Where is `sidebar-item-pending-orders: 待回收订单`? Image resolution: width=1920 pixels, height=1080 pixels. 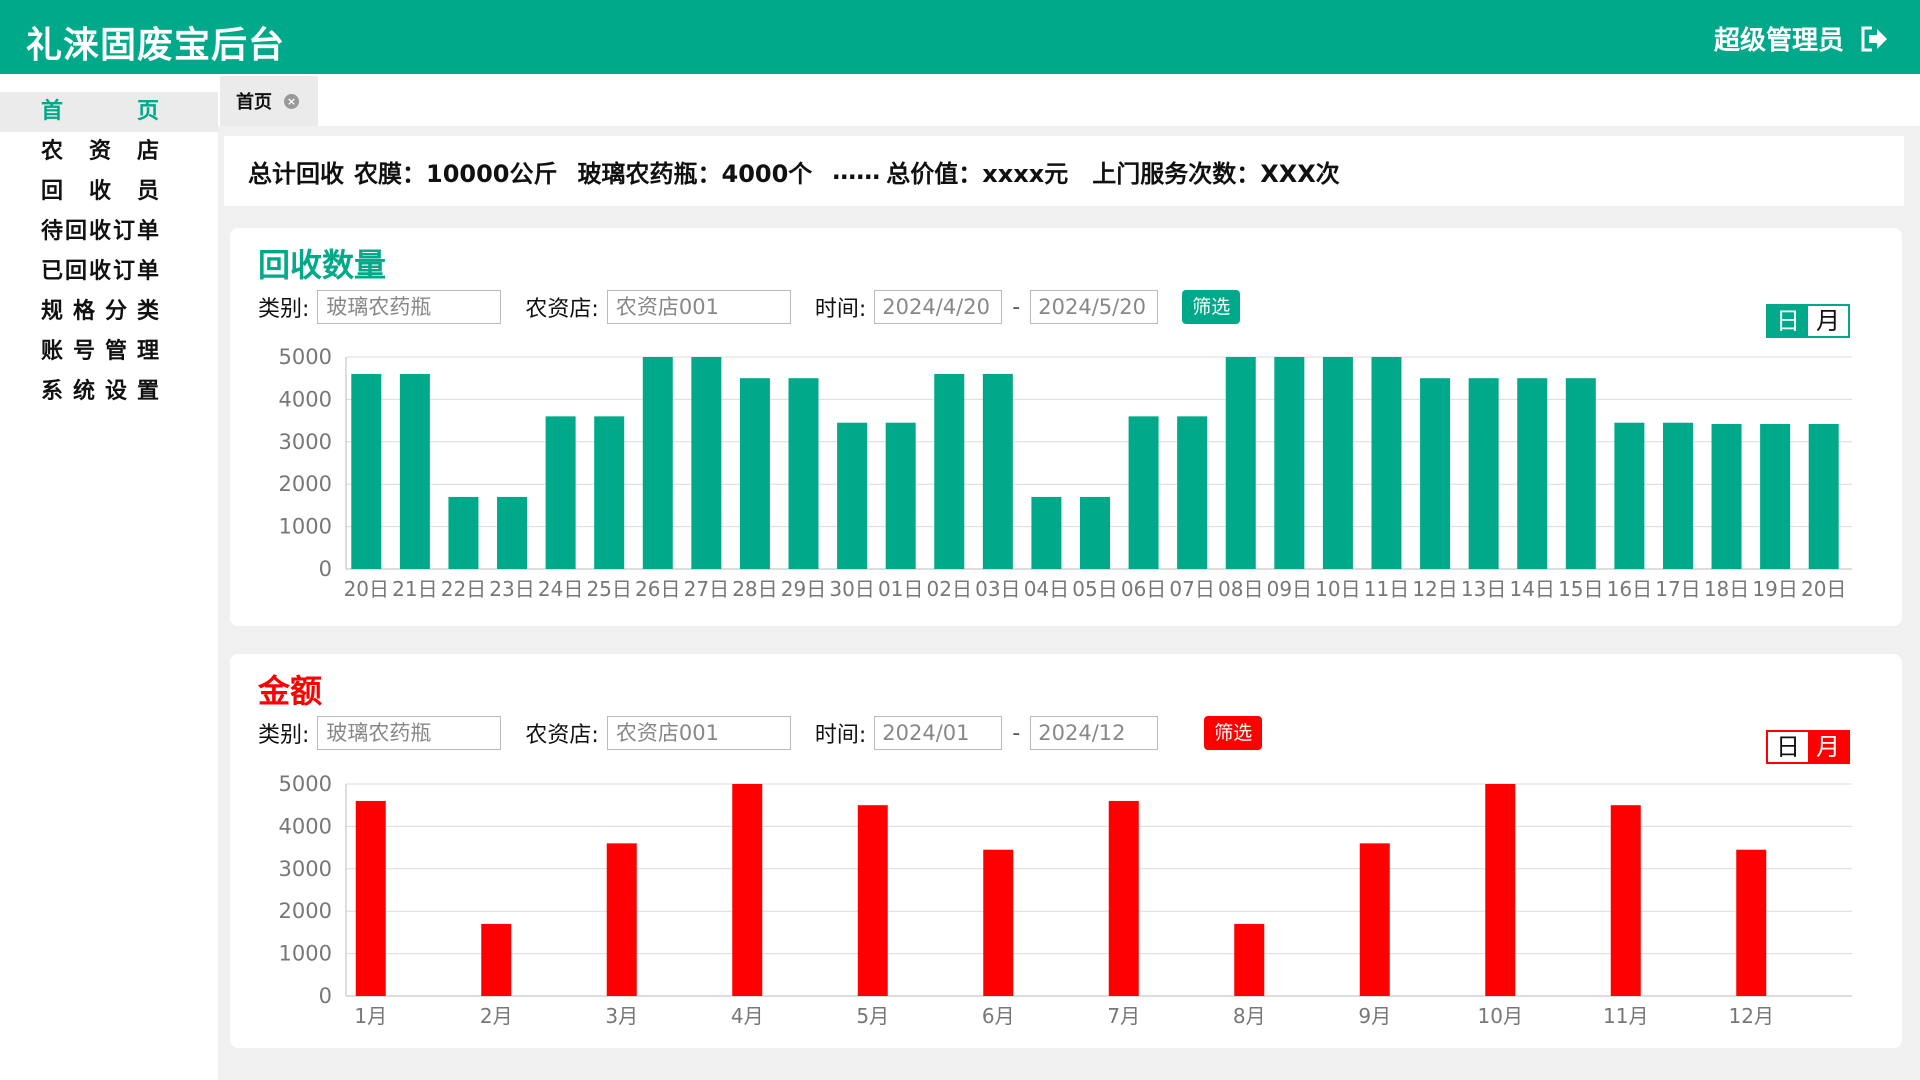 sidebar-item-pending-orders: 待回收订单 is located at coordinates (109, 232).